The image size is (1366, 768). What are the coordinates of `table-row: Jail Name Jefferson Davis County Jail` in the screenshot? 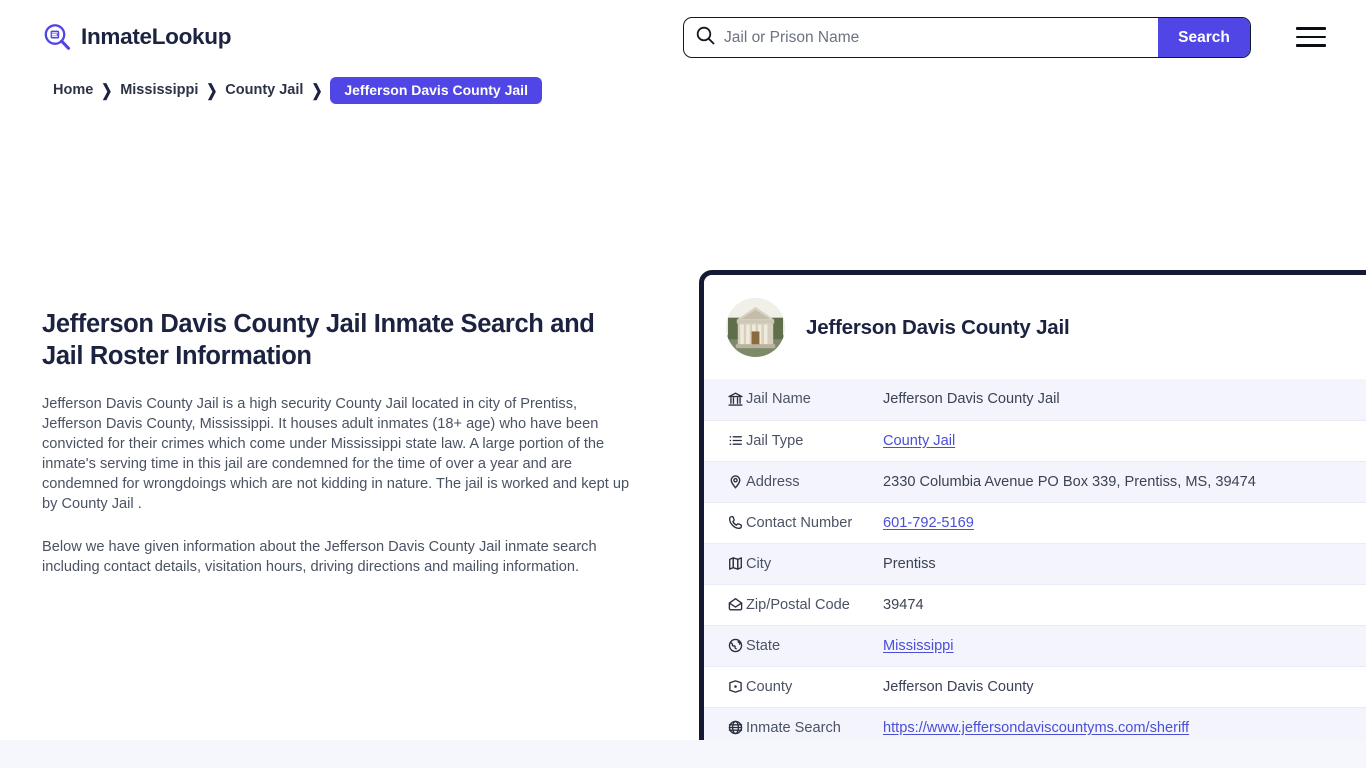 It's located at (1035, 399).